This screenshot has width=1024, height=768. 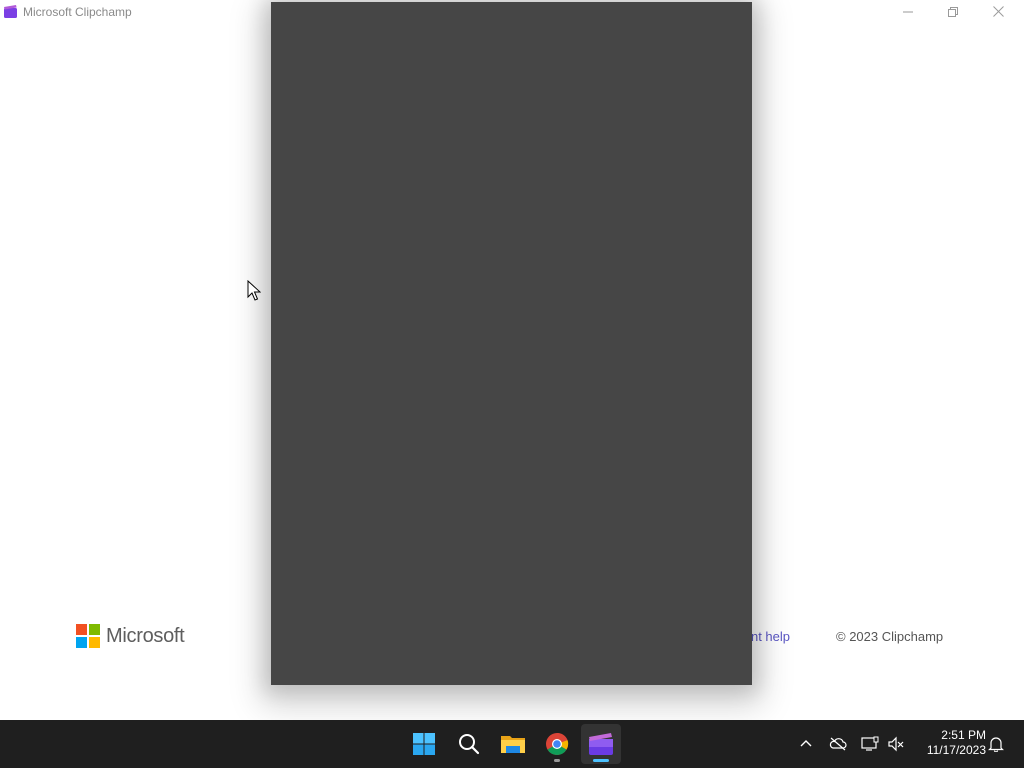 I want to click on restore-icon, so click(x=953, y=11).